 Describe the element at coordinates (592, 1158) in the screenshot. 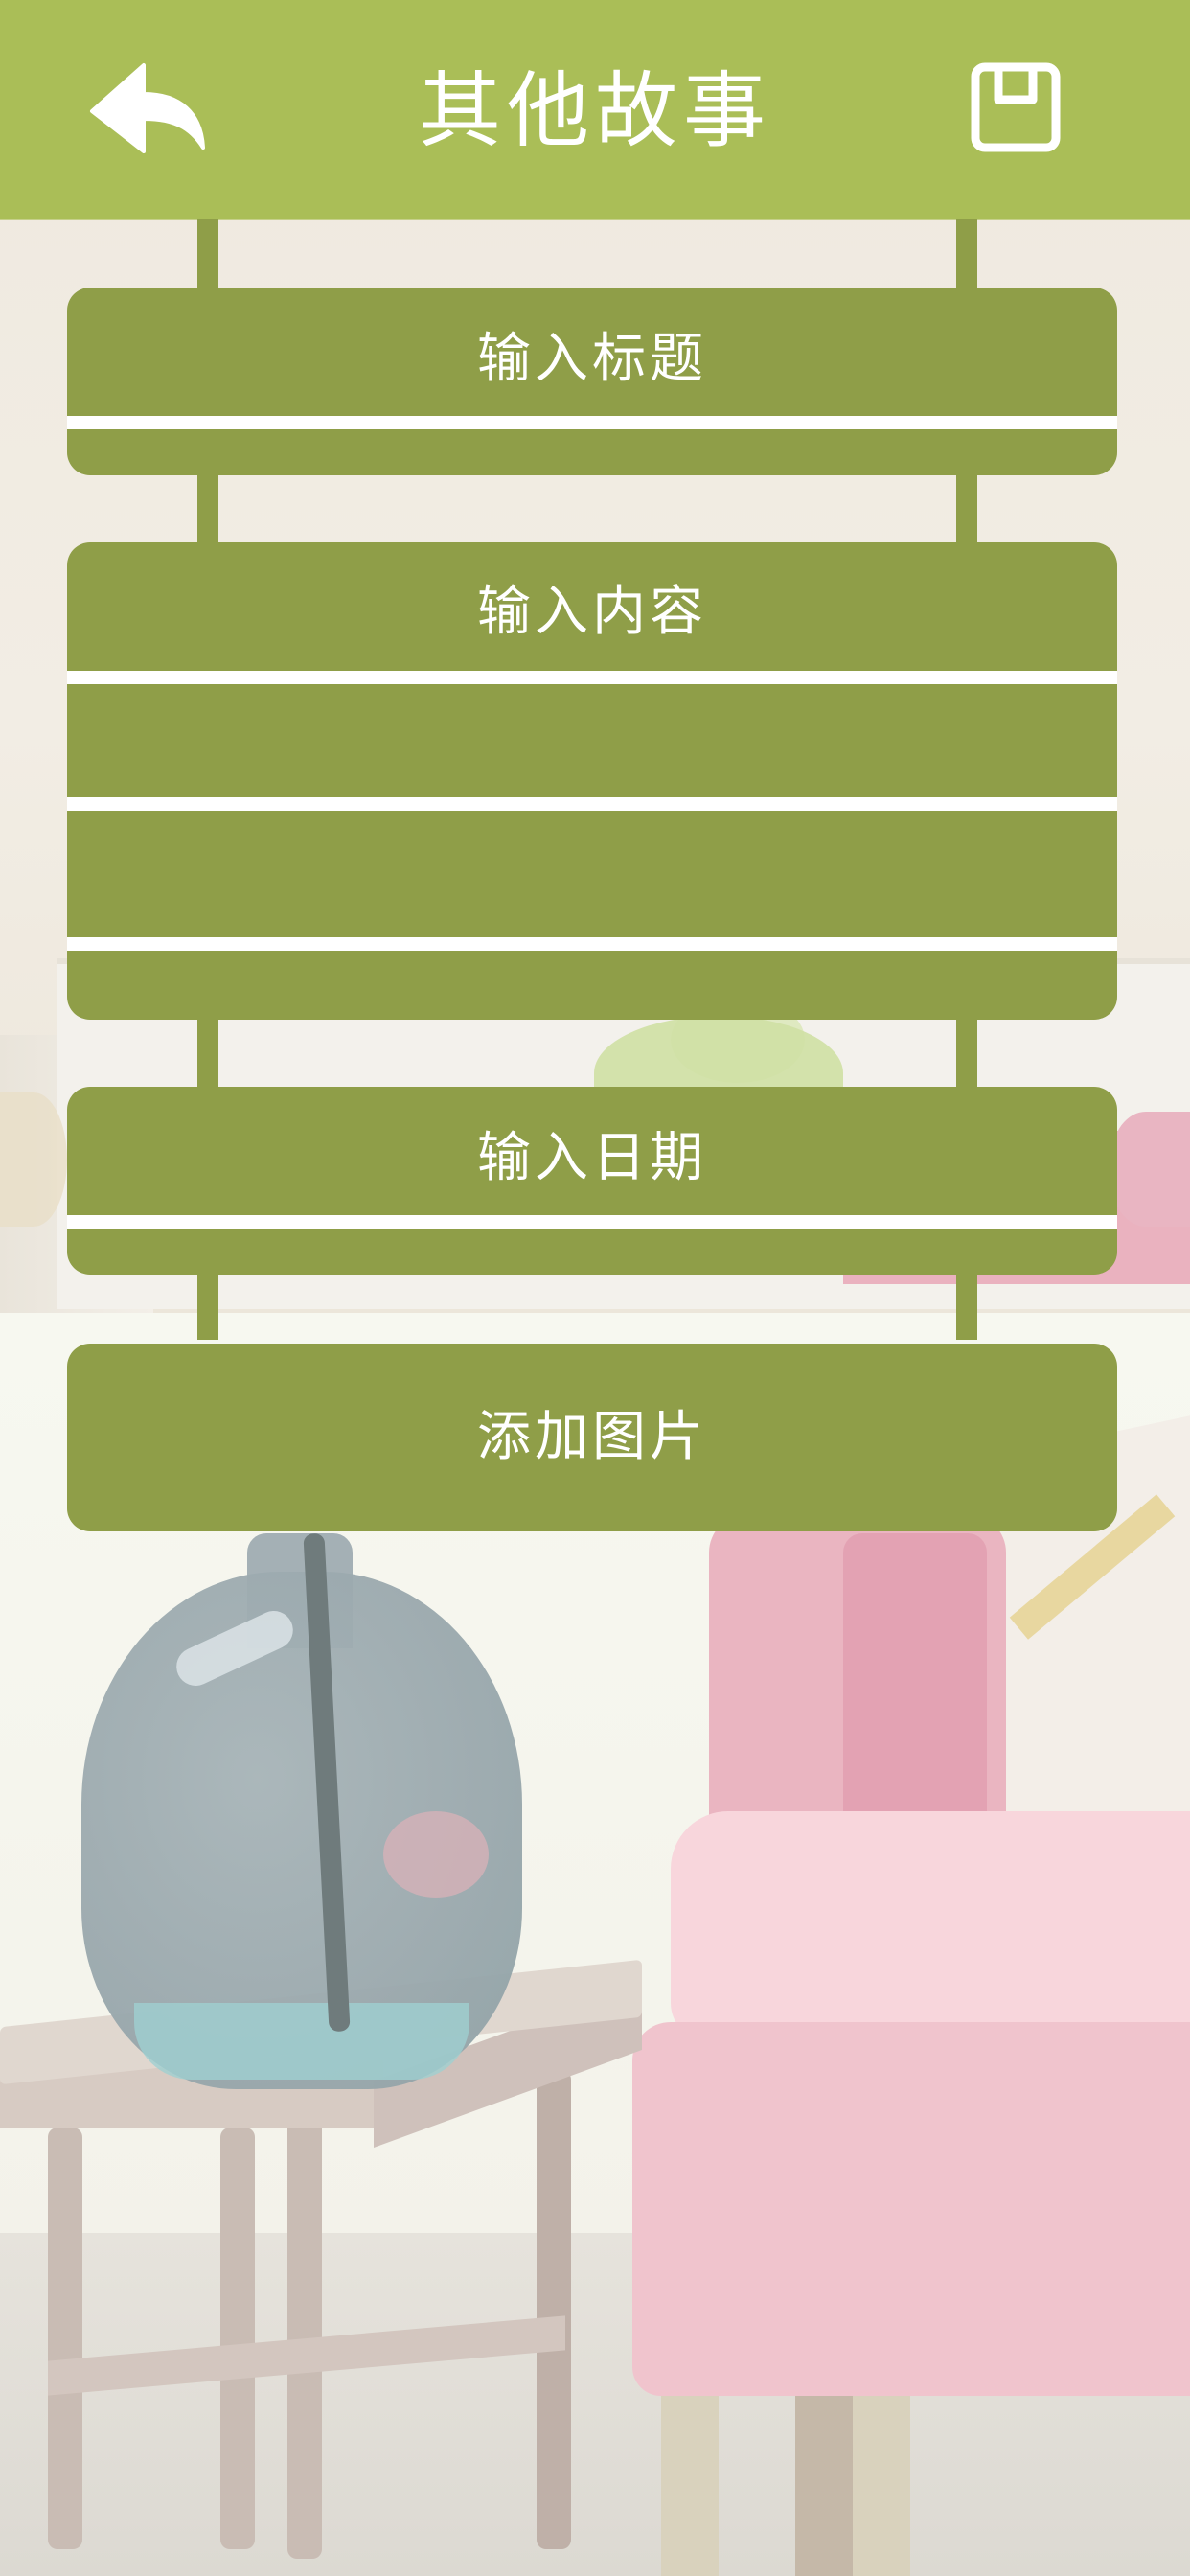

I see `date-placeholder: 输入日期` at that location.